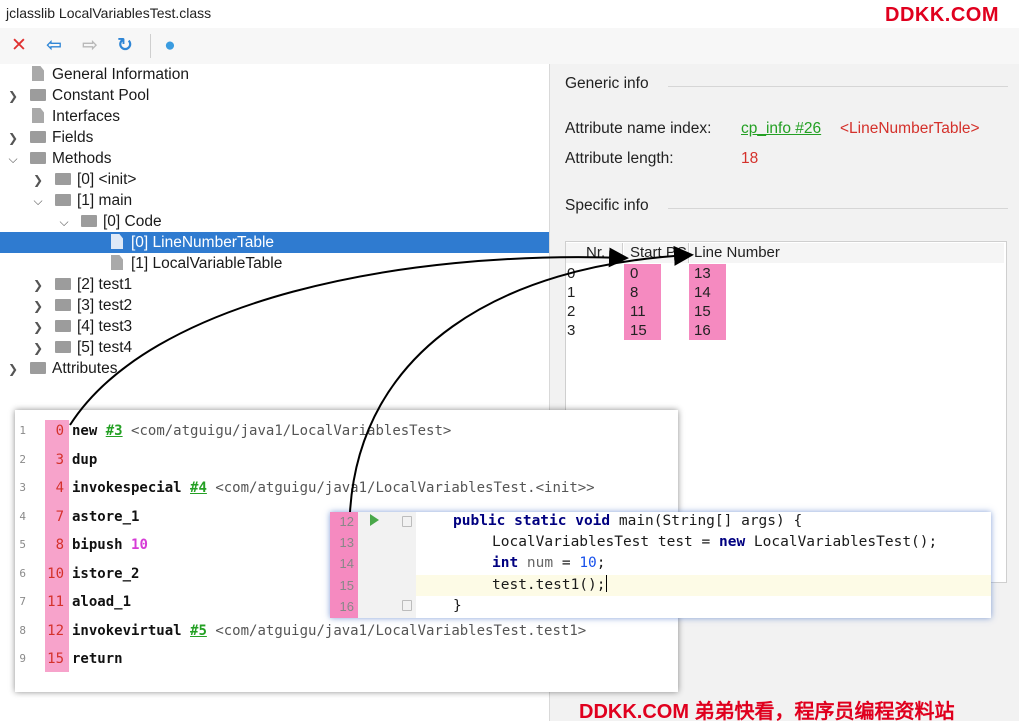 This screenshot has width=1019, height=724. Describe the element at coordinates (170, 46) in the screenshot. I see `web-globe-icon: ●` at that location.